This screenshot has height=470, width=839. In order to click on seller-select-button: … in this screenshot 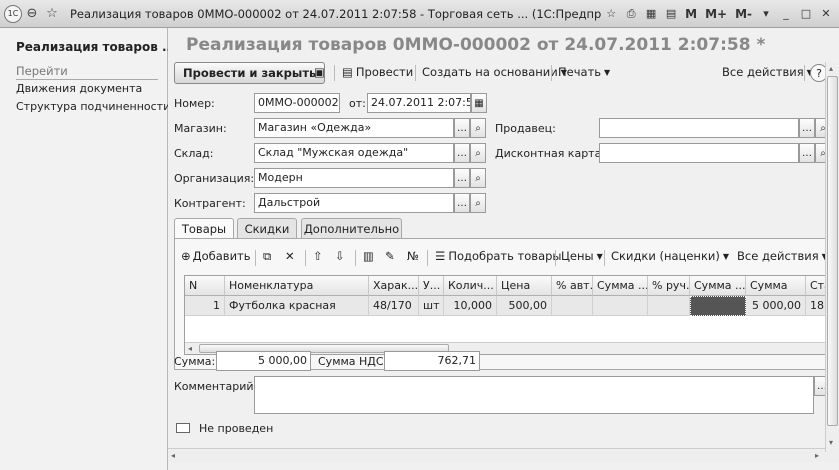, I will do `click(807, 128)`.